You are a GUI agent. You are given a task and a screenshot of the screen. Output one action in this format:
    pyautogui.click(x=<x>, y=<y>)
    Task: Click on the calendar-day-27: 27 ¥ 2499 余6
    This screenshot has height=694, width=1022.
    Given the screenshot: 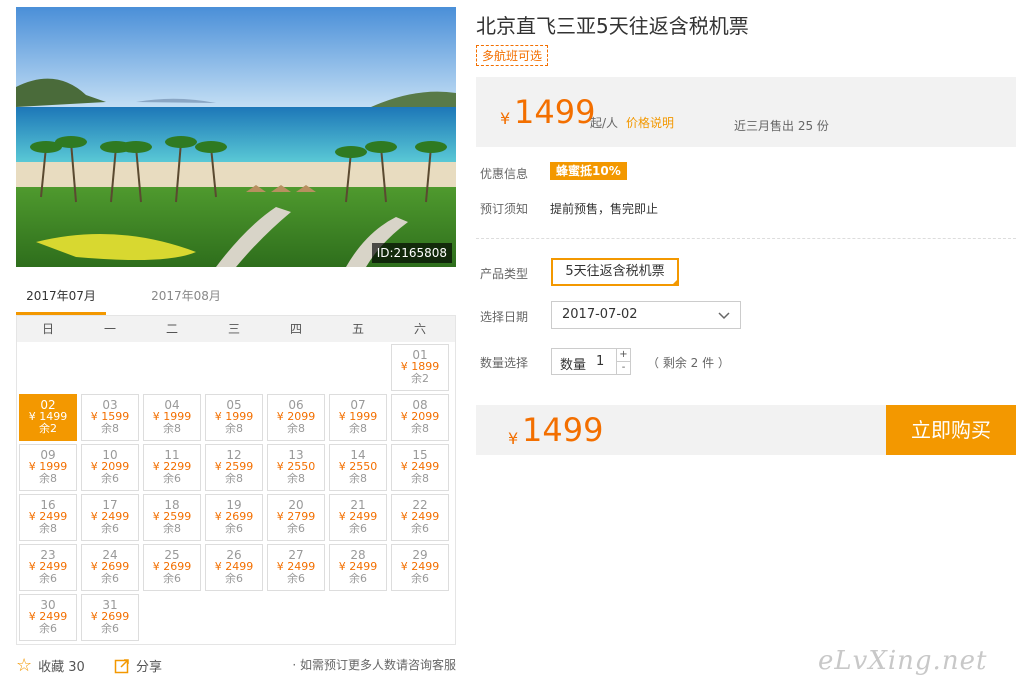 What is the action you would take?
    pyautogui.click(x=296, y=567)
    